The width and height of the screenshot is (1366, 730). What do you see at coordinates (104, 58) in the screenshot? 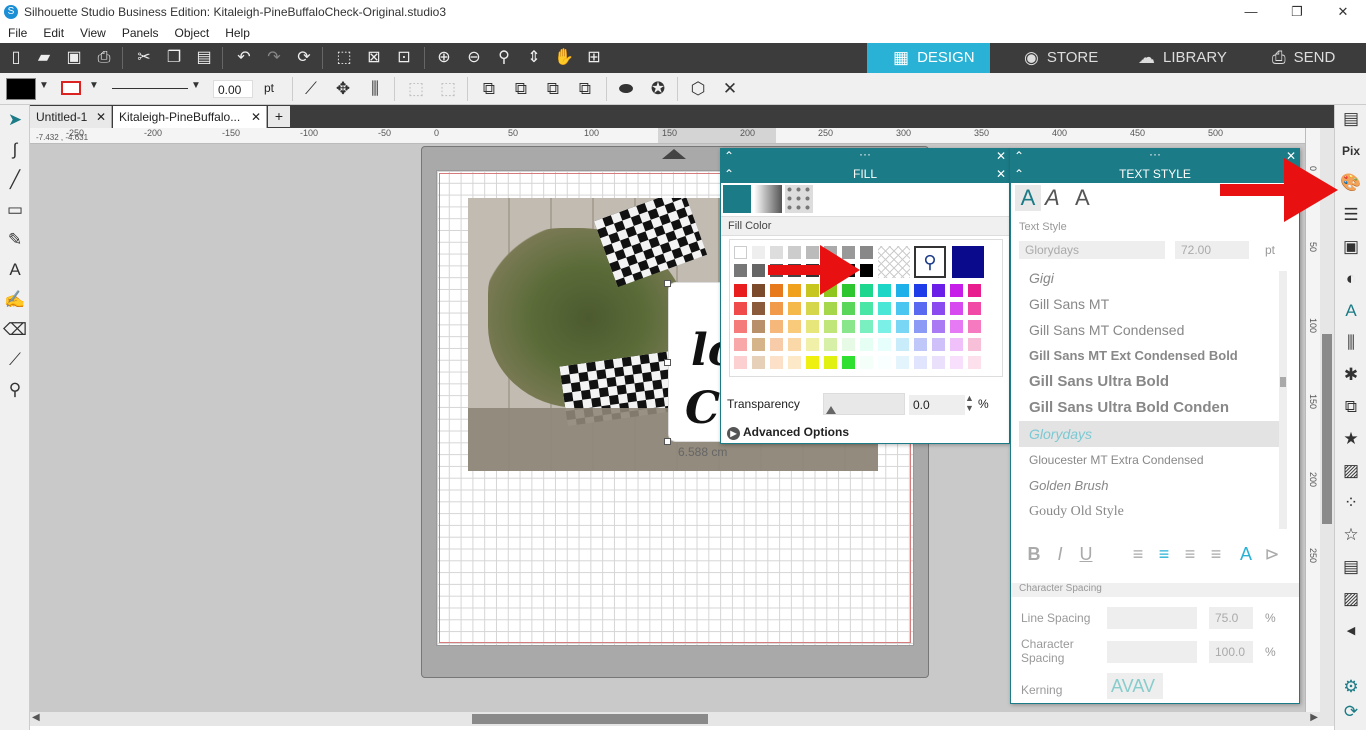
I see `print-icon: ⎙` at bounding box center [104, 58].